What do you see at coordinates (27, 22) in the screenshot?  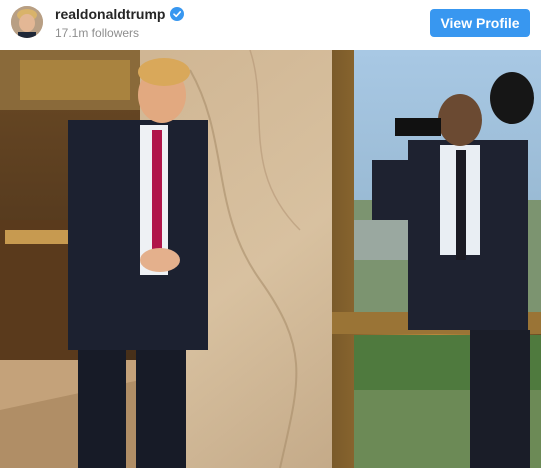 I see `avatar` at bounding box center [27, 22].